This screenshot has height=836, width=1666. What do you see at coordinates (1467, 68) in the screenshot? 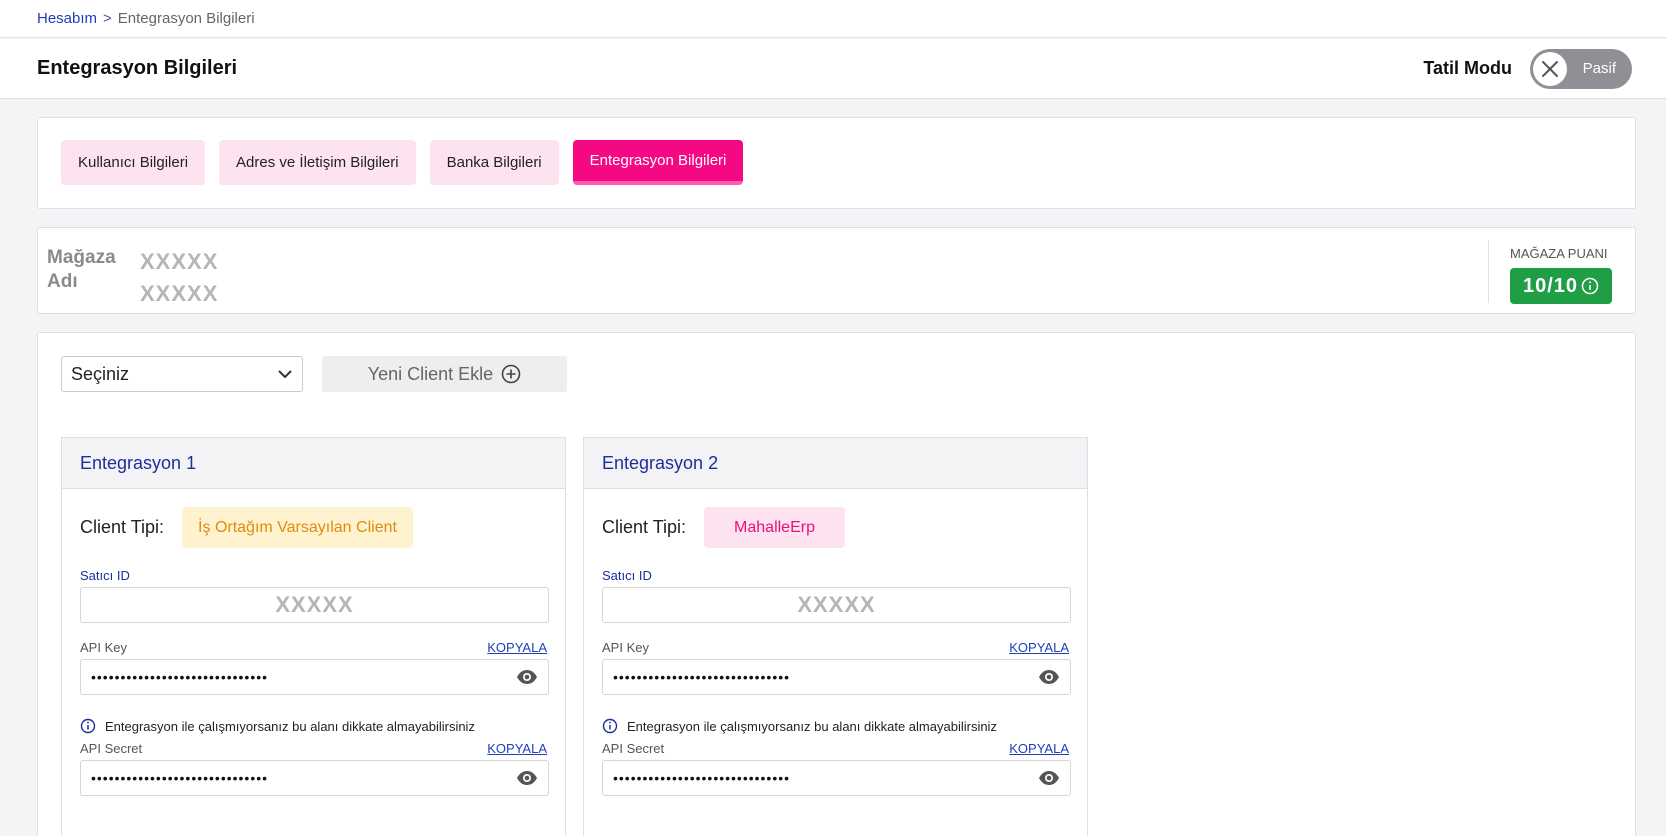
I see `vacation-mode-label: Tatil Modu` at bounding box center [1467, 68].